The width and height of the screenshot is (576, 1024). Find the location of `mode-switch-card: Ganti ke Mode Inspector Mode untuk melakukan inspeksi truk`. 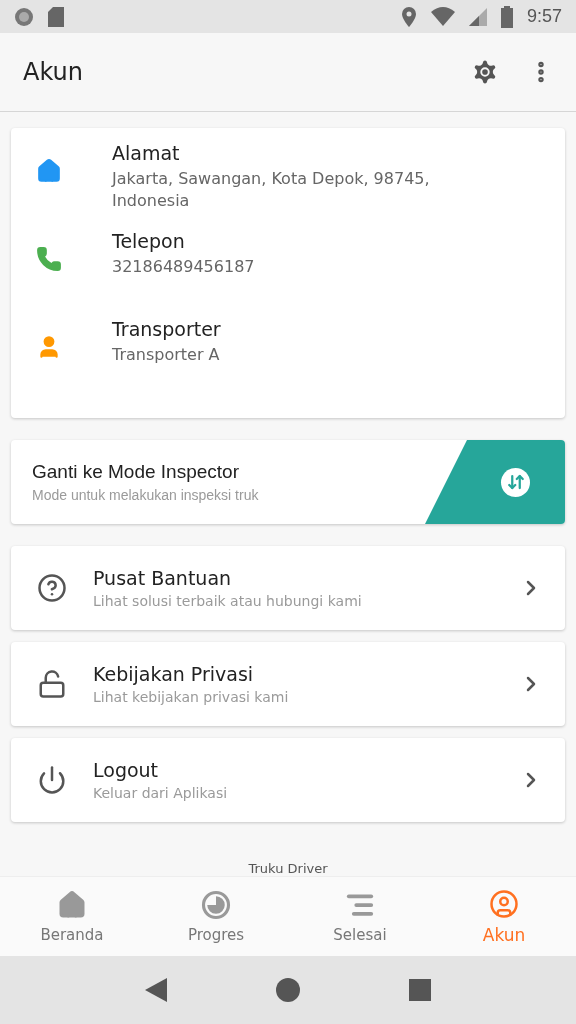

mode-switch-card: Ganti ke Mode Inspector Mode untuk melakukan inspeksi truk is located at coordinates (288, 482).